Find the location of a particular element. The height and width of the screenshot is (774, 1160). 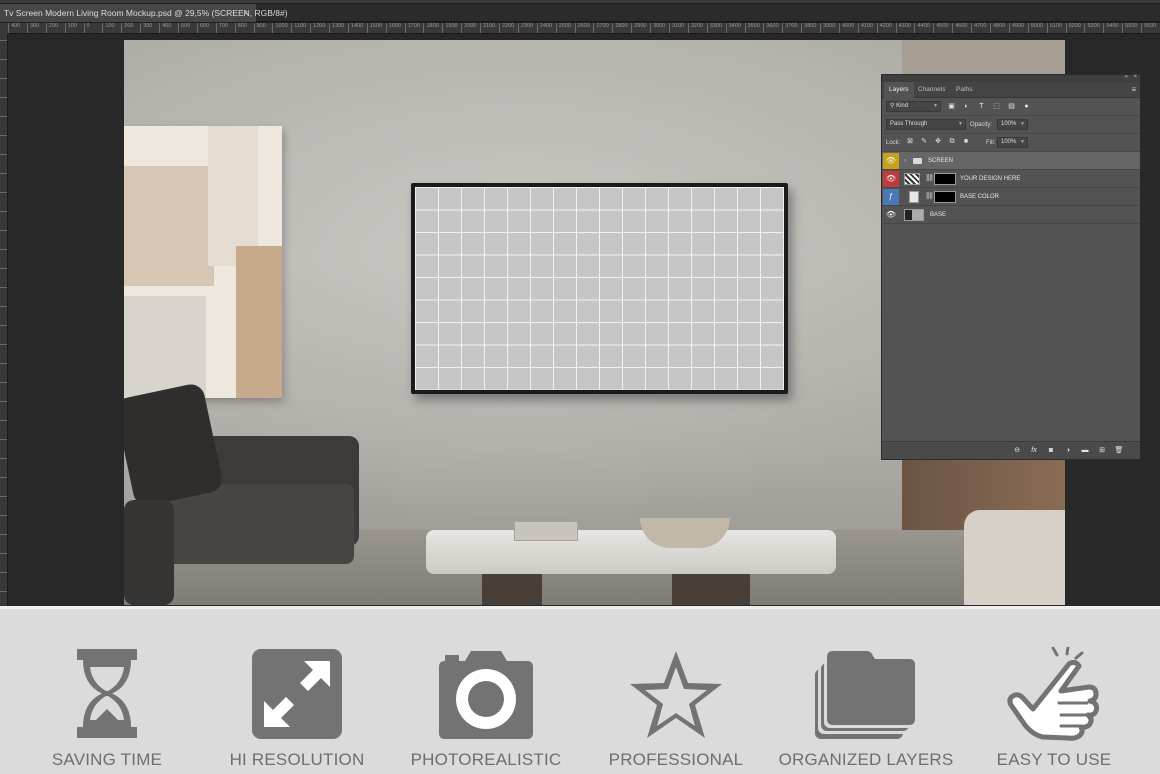

feature-easy-to-use: EASY TO USE is located at coordinates (1054, 710).